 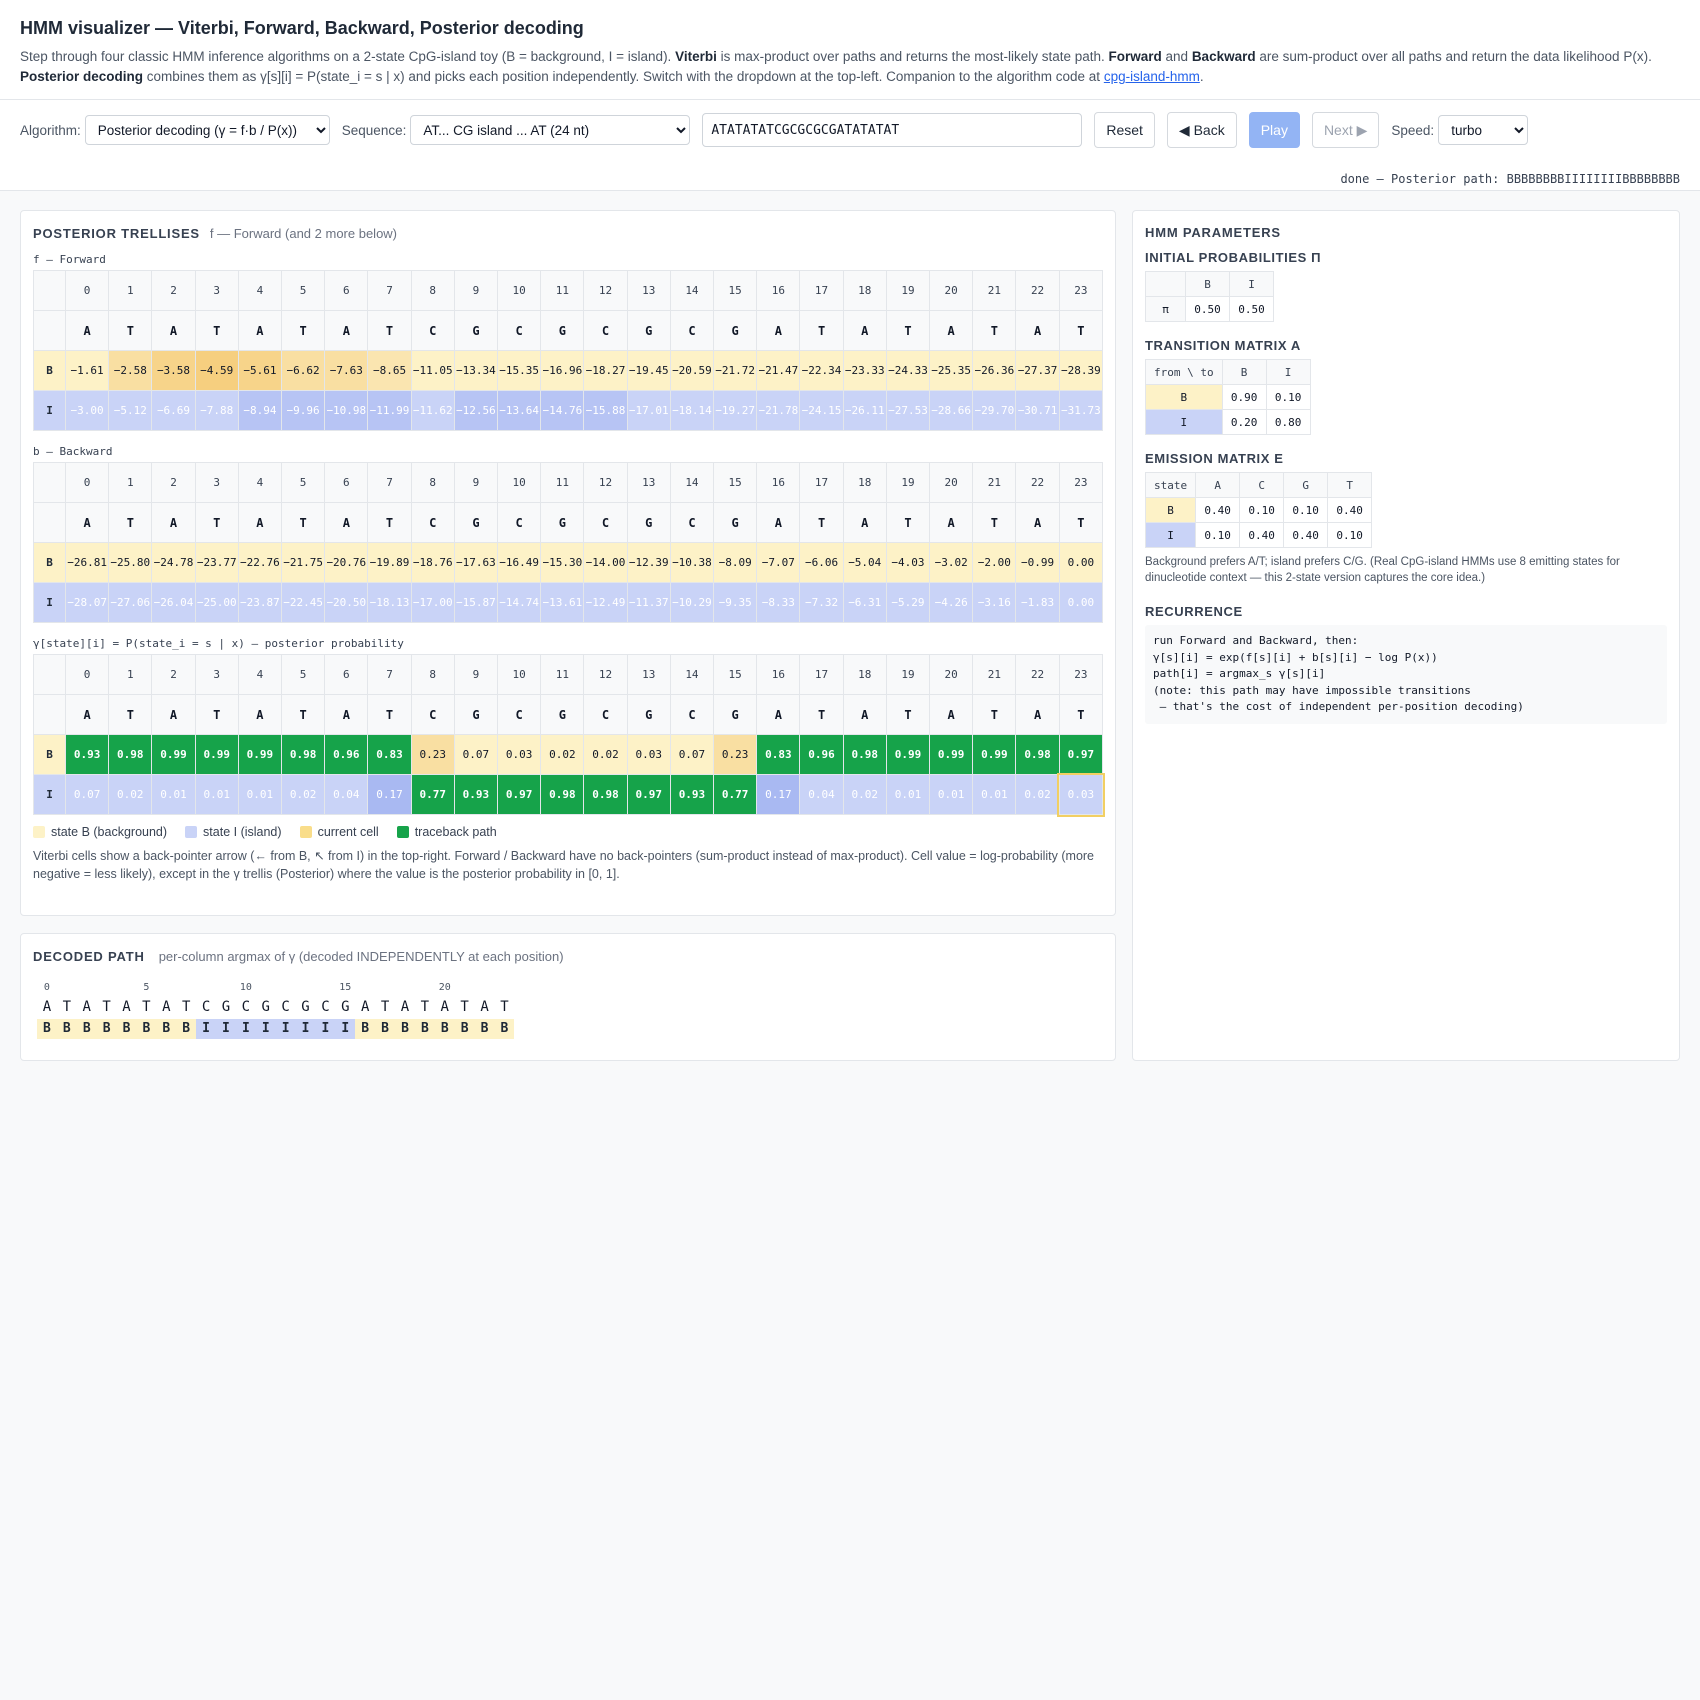 What do you see at coordinates (346, 410) in the screenshot?
I see `trellis-cell: −10.98` at bounding box center [346, 410].